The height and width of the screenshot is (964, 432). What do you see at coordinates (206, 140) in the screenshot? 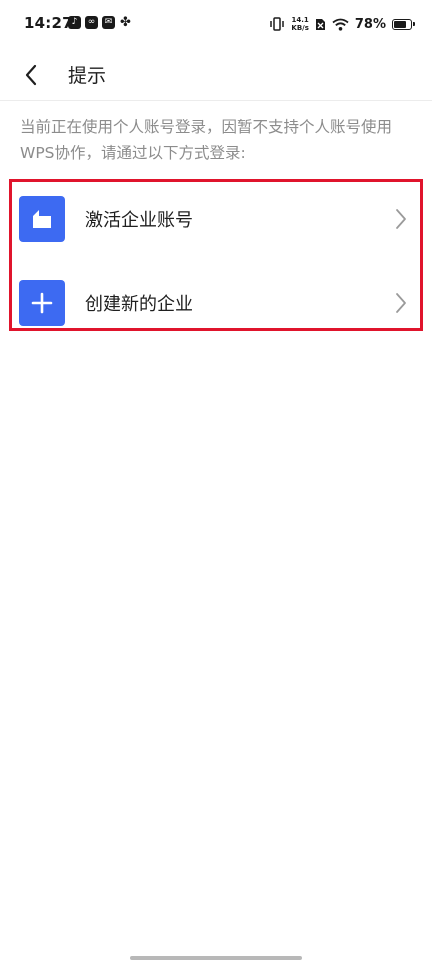
I see `login-hint-text: 当前正在使用个人账号登录，因暂不支持个人账号使用WPS协作，请通过以下方式登录:` at bounding box center [206, 140].